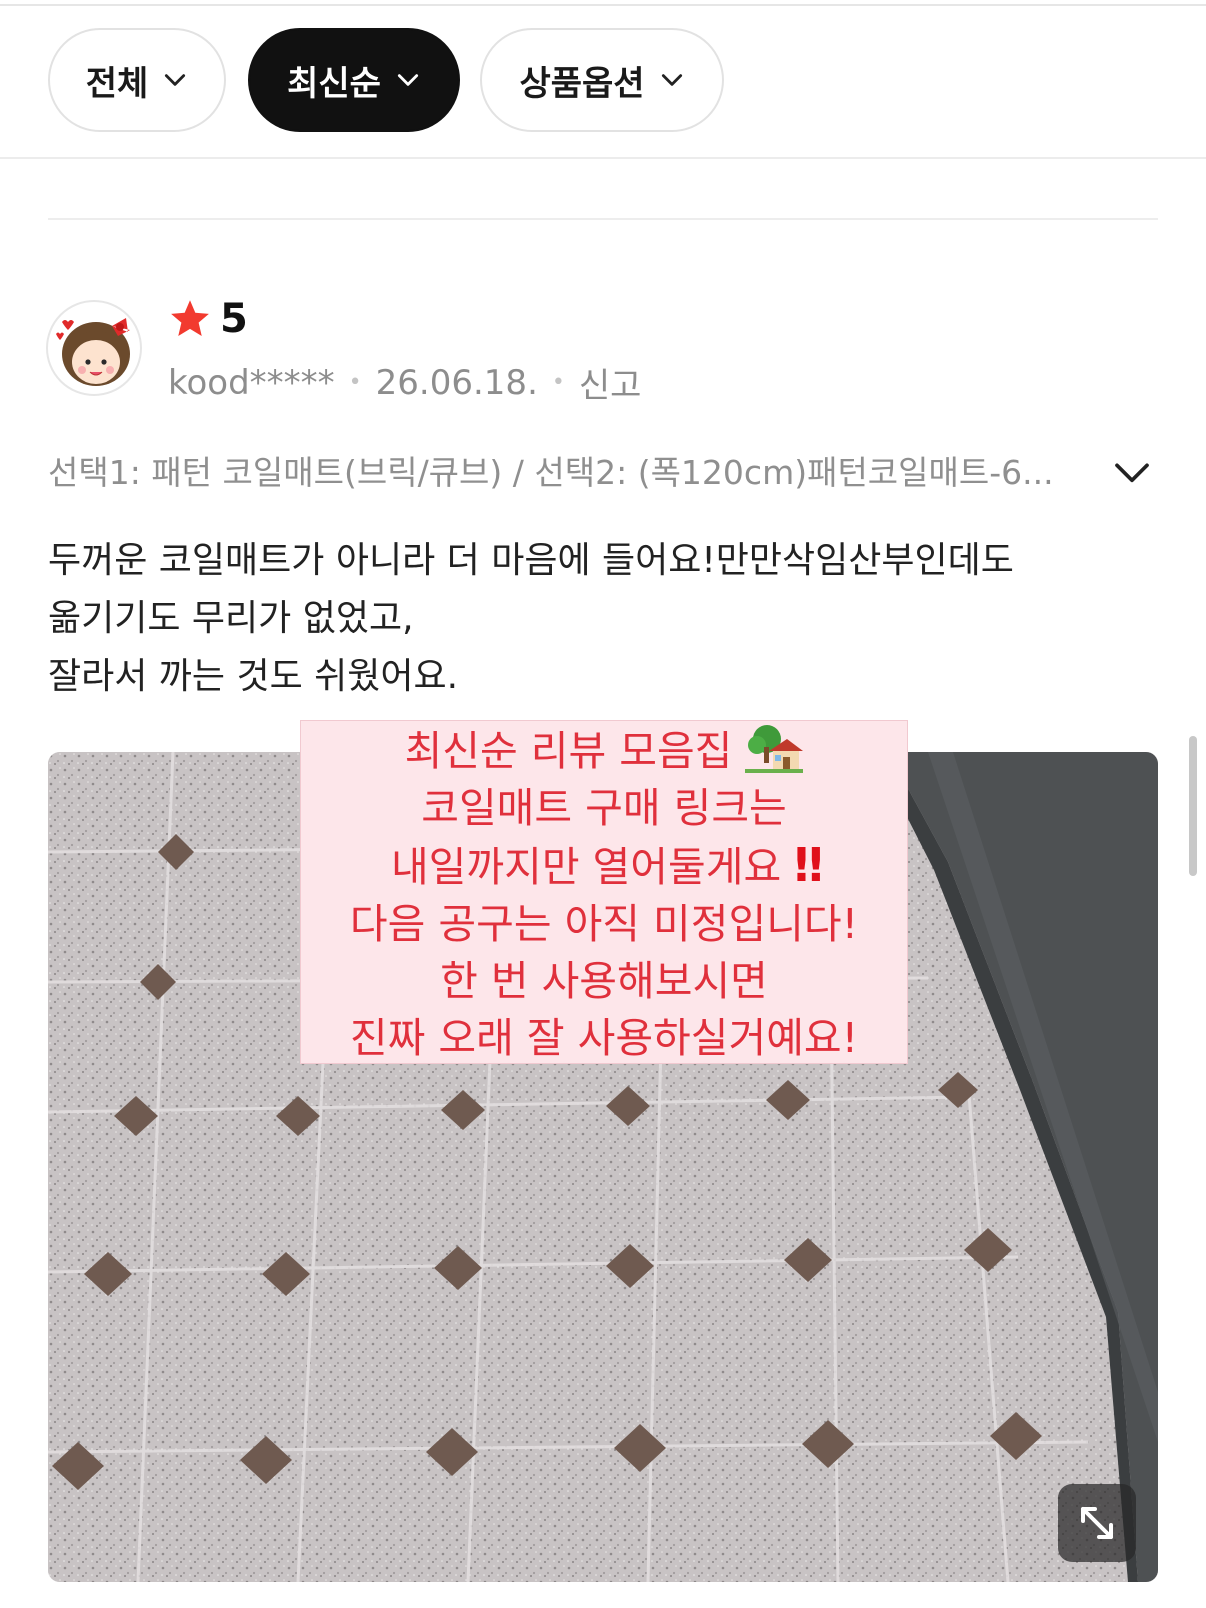 The width and height of the screenshot is (1206, 1608). What do you see at coordinates (456, 382) in the screenshot?
I see `review-date: 26.06.18.` at bounding box center [456, 382].